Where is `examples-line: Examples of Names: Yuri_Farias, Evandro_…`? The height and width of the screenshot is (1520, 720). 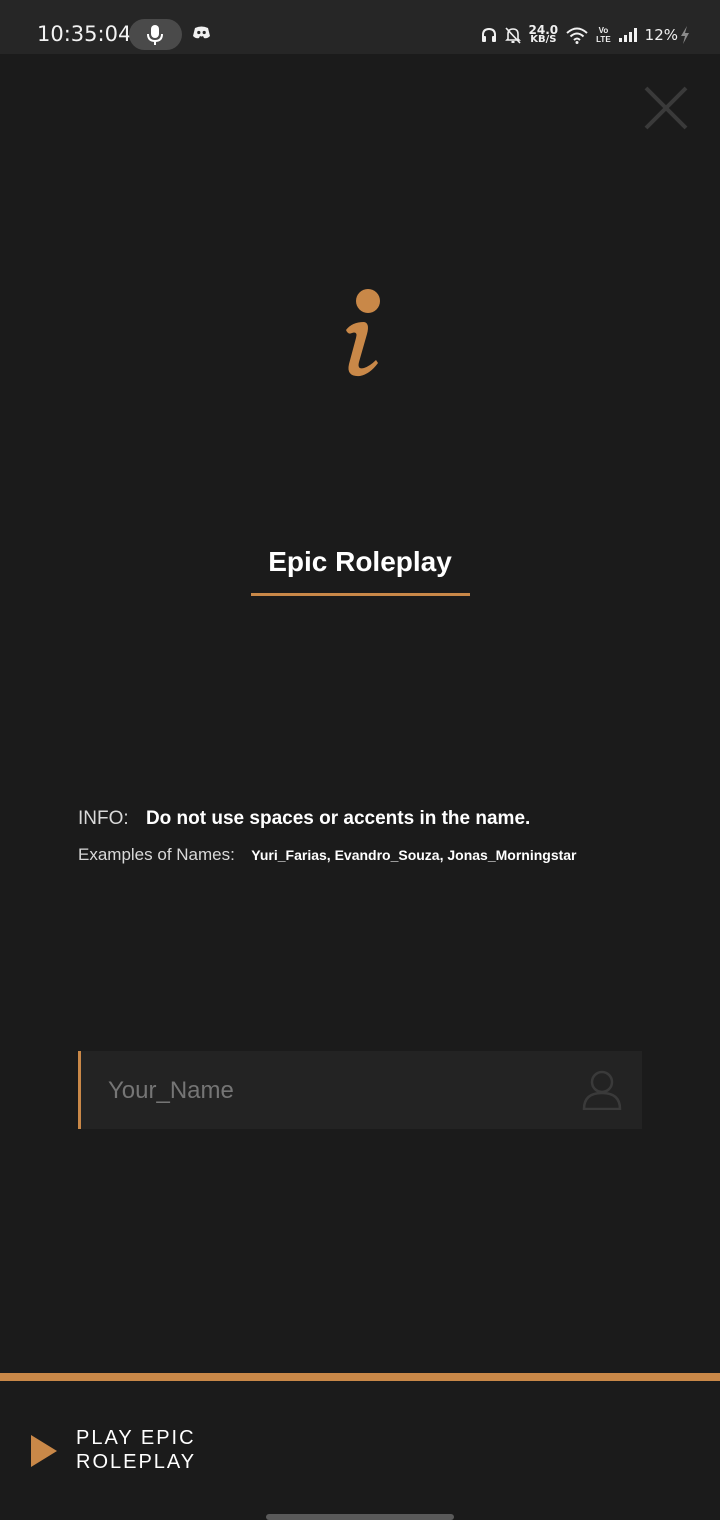 examples-line: Examples of Names: Yuri_Farias, Evandro_… is located at coordinates (327, 855).